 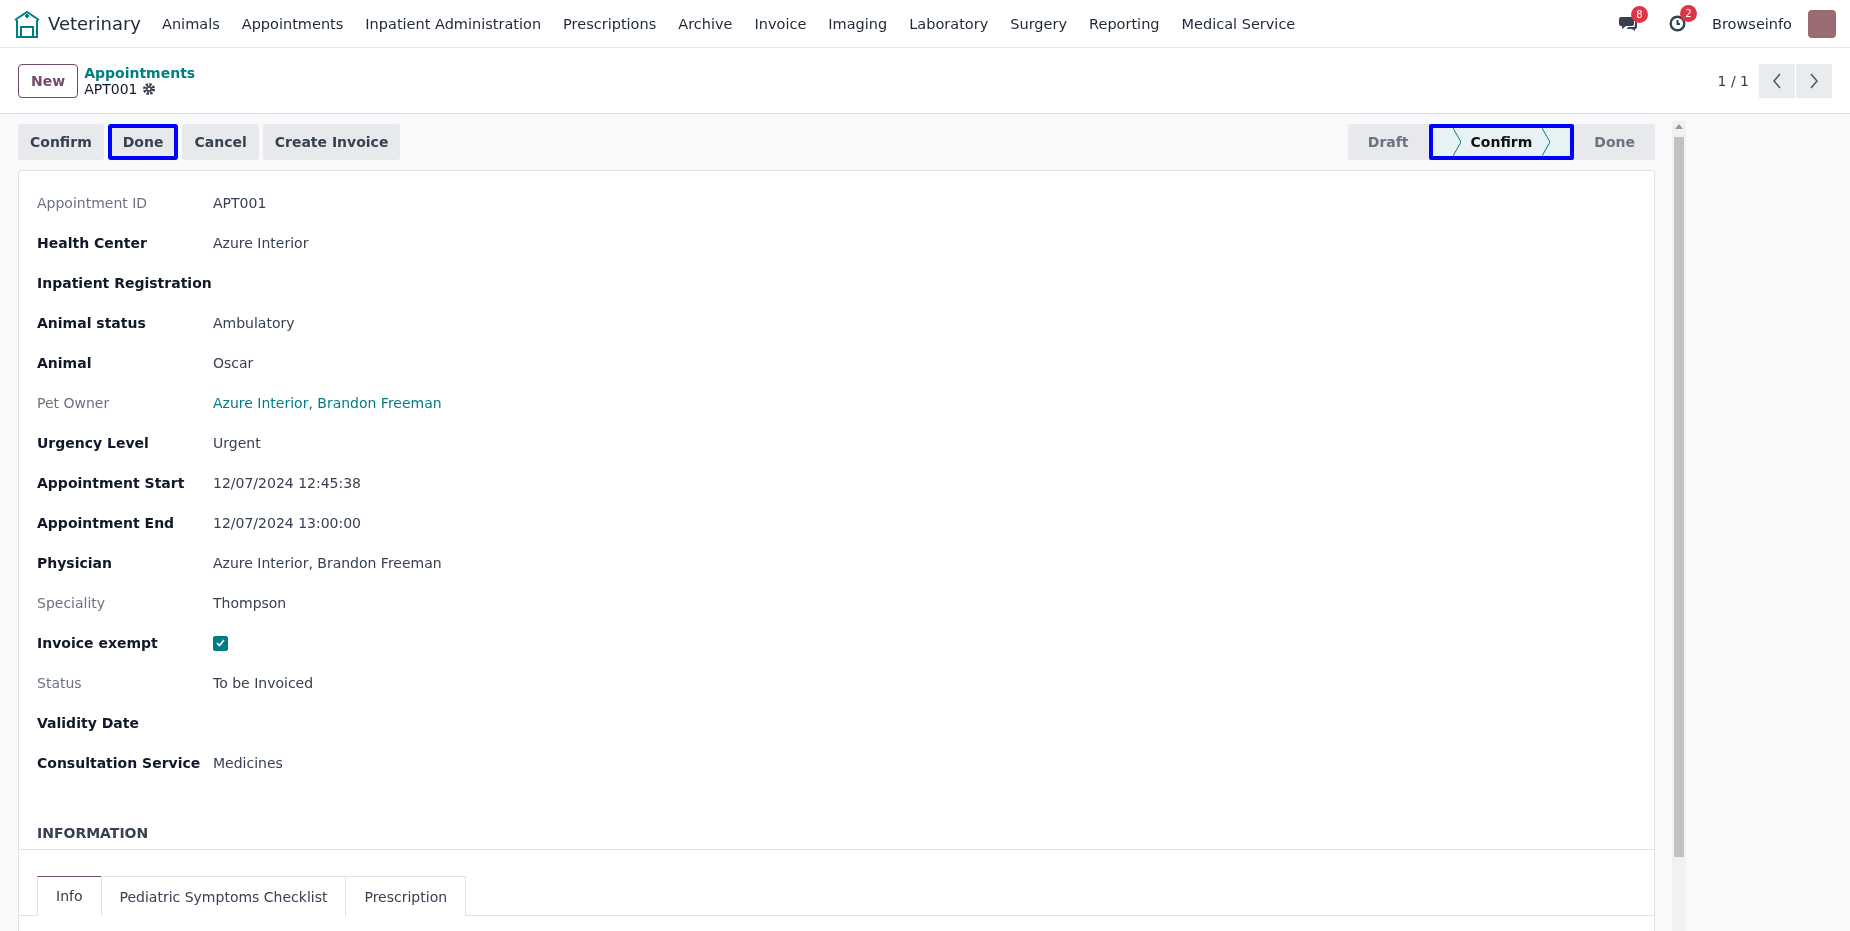 I want to click on menu-item: Reporting, so click(x=1124, y=23).